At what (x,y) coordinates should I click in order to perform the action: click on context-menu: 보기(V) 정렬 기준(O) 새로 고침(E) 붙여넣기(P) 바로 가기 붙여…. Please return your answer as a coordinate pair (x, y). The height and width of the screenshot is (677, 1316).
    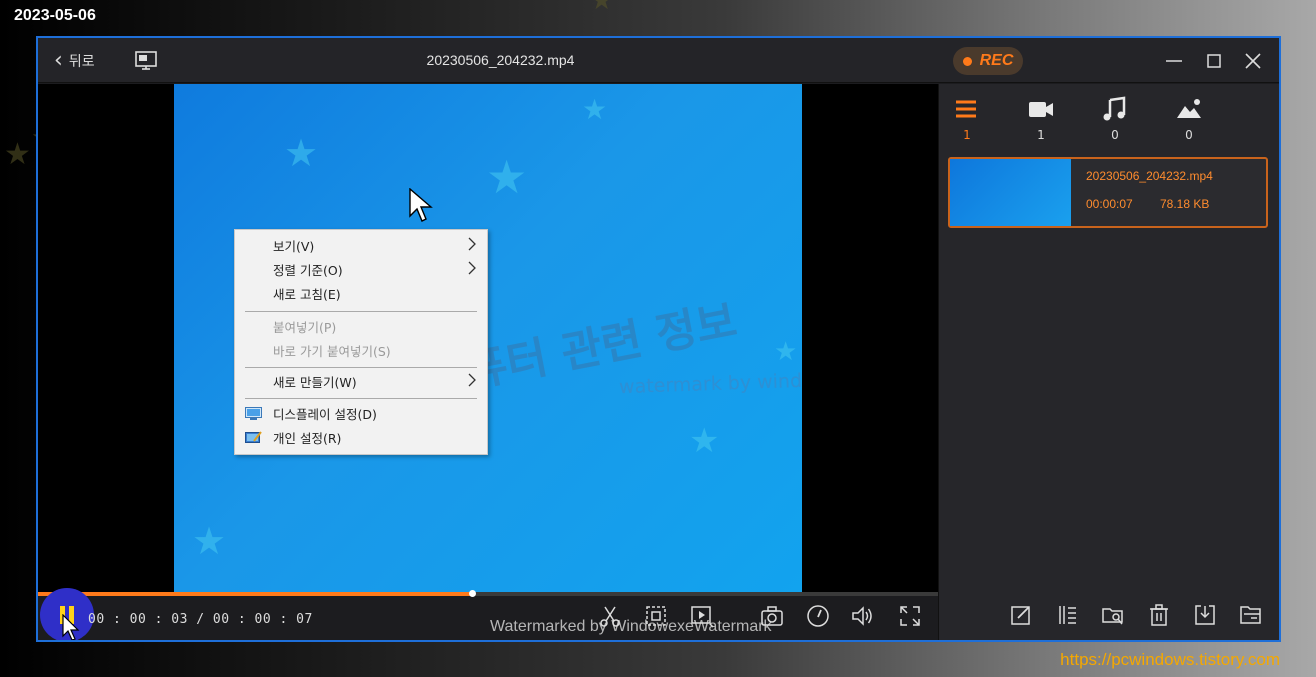
    Looking at the image, I should click on (361, 342).